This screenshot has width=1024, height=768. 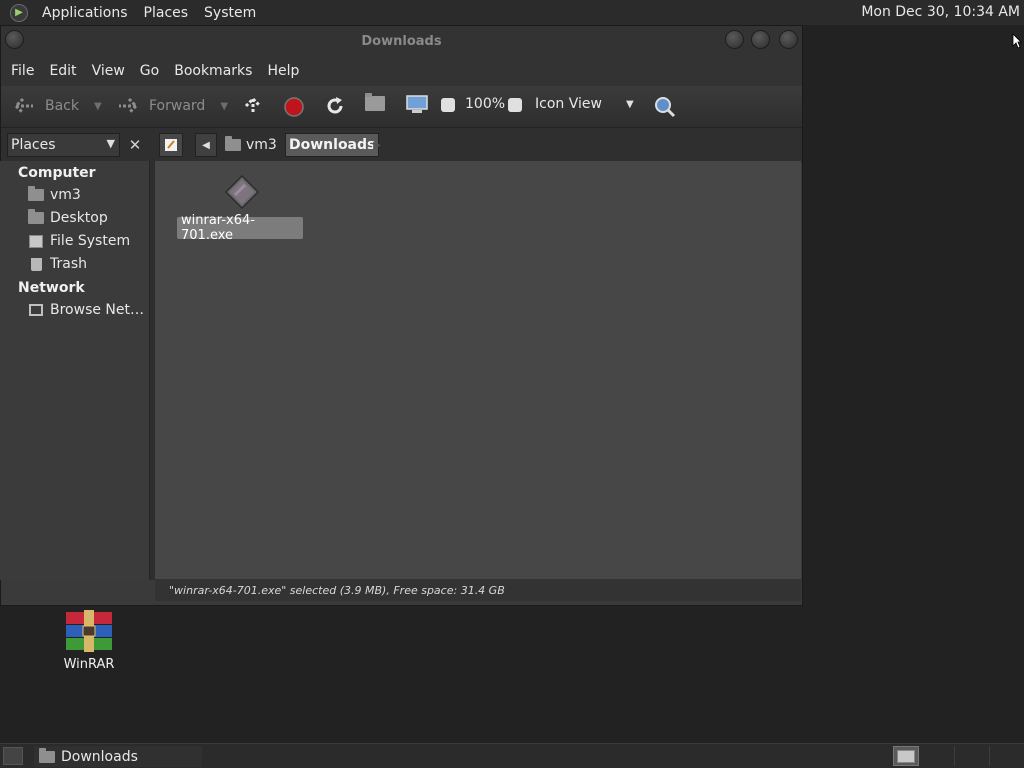 What do you see at coordinates (515, 105) in the screenshot?
I see `zoom-in-button` at bounding box center [515, 105].